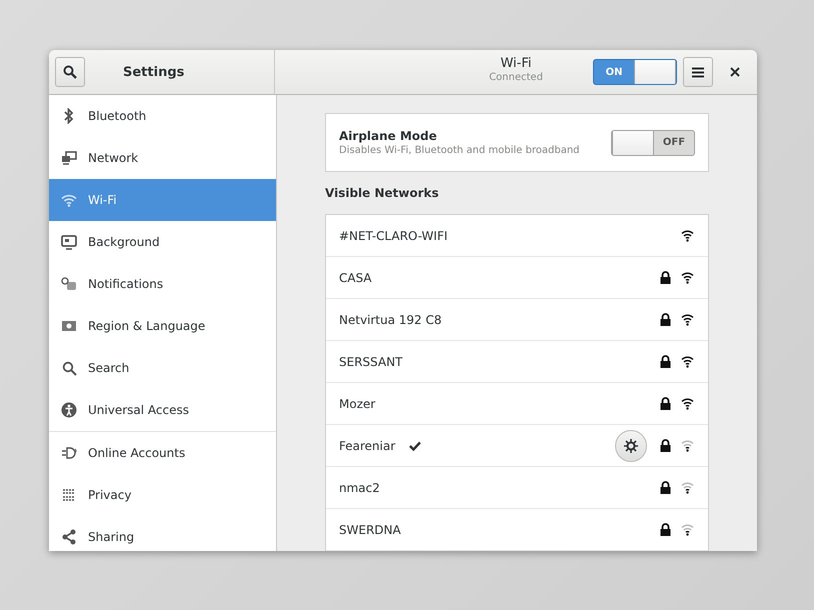 The width and height of the screenshot is (814, 610). What do you see at coordinates (516, 77) in the screenshot?
I see `panel-subtitle: Connected` at bounding box center [516, 77].